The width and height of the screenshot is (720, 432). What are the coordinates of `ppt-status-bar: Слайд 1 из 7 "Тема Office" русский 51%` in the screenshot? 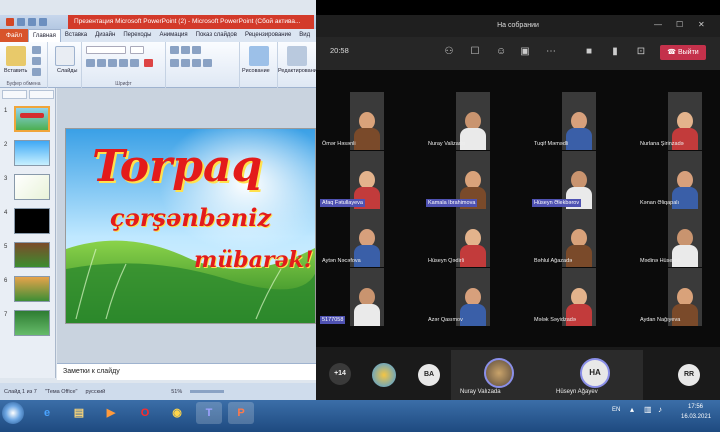 It's located at (158, 391).